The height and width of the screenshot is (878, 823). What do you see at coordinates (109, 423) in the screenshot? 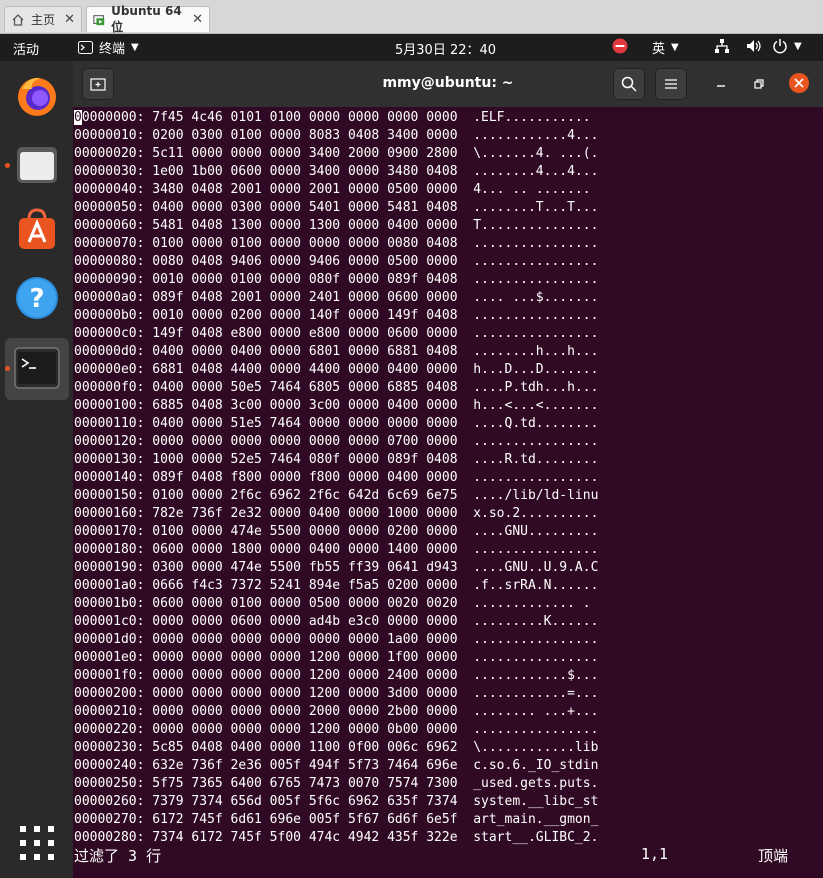
I see `hexdump-address: 00000110:` at bounding box center [109, 423].